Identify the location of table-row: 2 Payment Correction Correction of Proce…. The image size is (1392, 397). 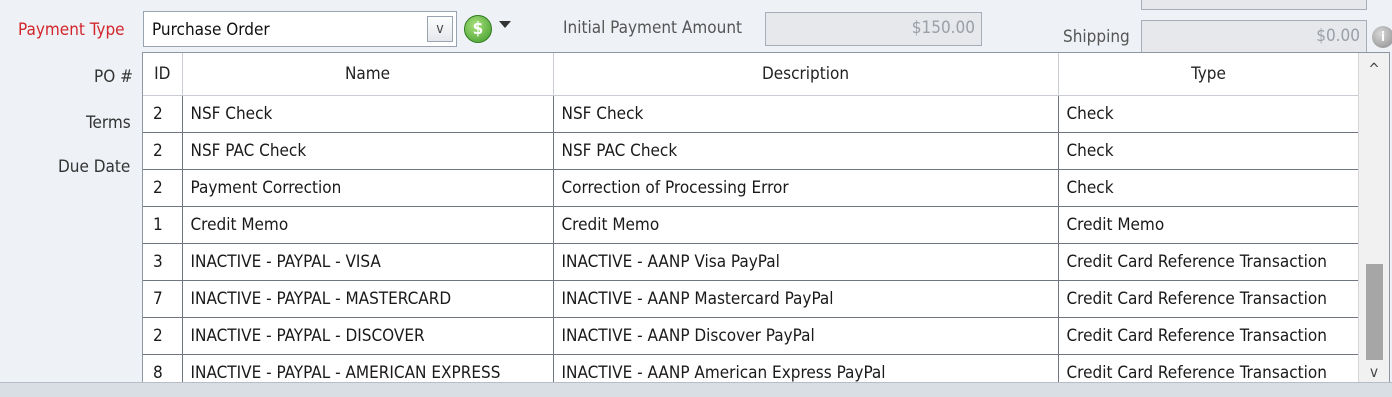
(751, 188).